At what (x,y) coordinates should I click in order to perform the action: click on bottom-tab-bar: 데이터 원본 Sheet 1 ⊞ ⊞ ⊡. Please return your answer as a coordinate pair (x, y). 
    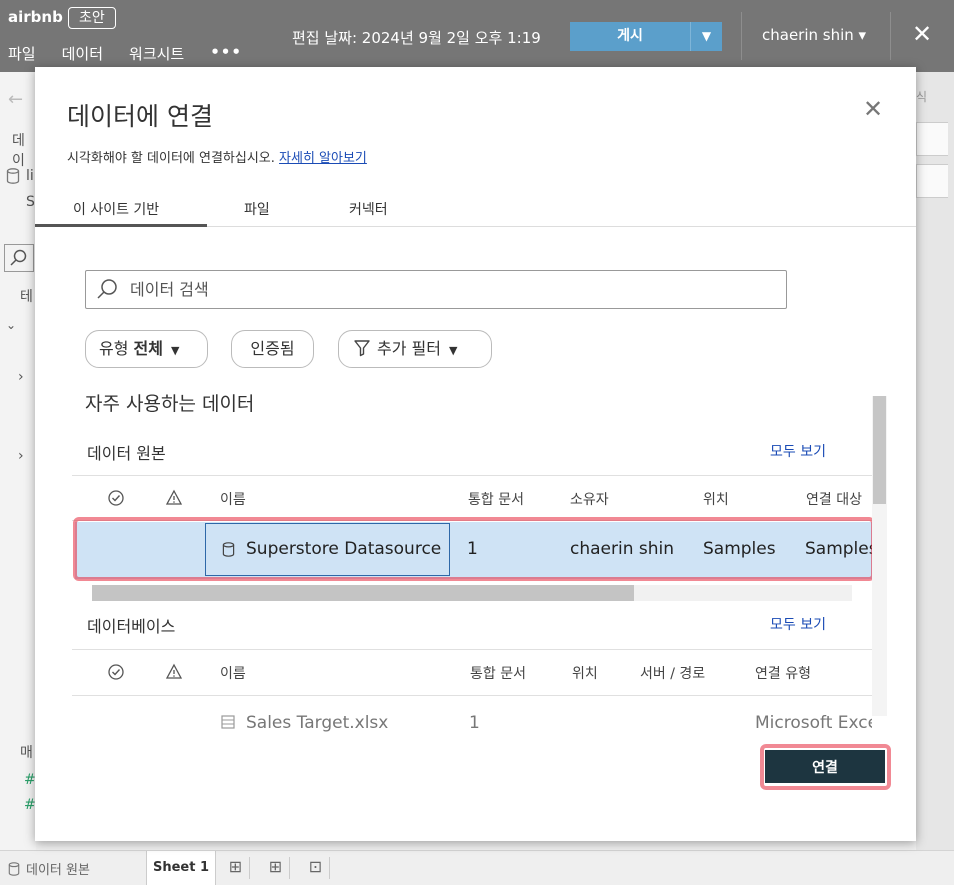
    Looking at the image, I should click on (477, 867).